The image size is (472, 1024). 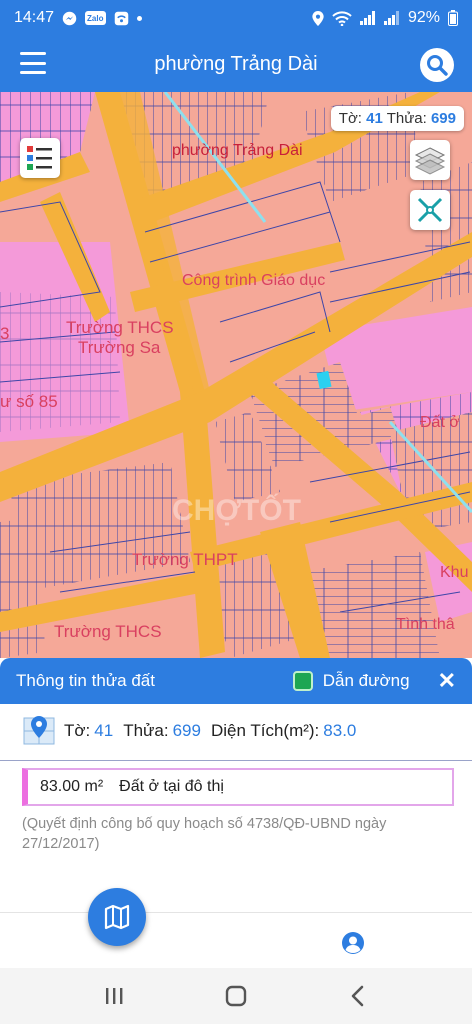 I want to click on watermark: CHỢTỐT, so click(x=236, y=510).